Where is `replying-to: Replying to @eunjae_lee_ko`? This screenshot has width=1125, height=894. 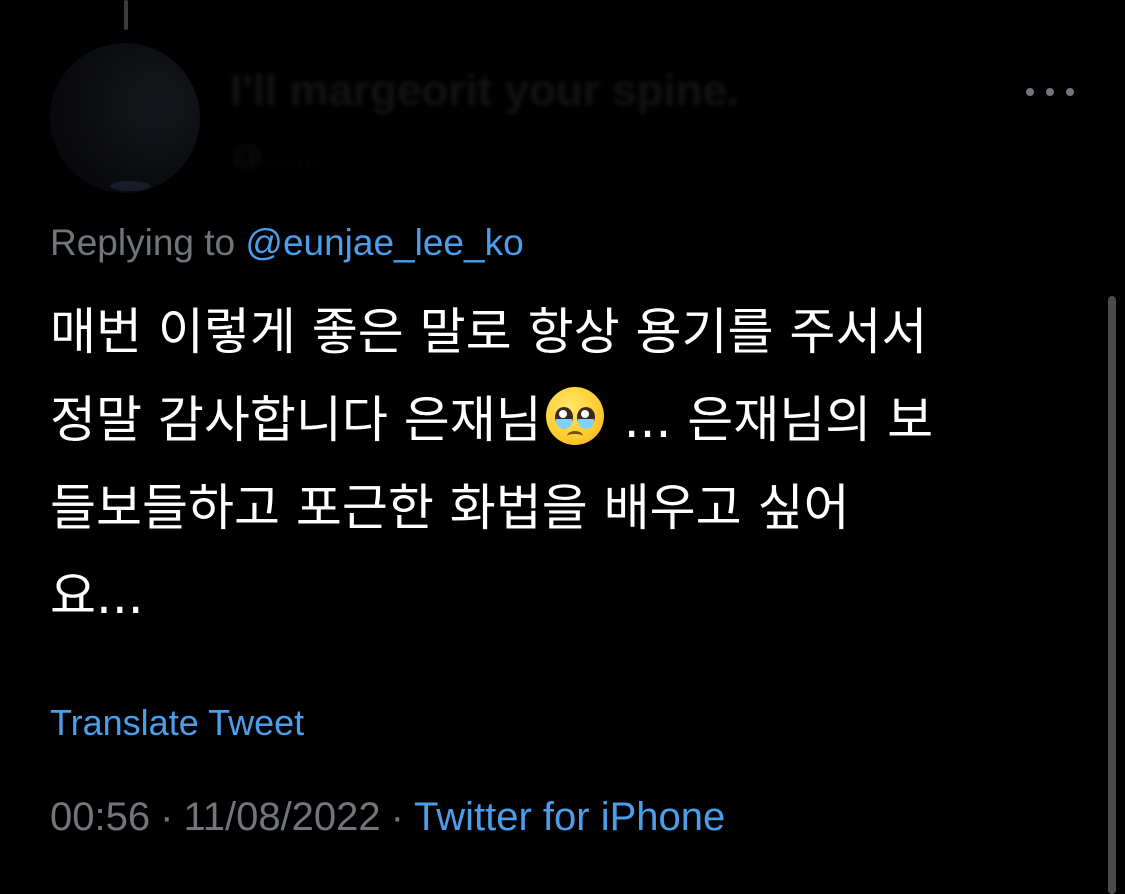
replying-to: Replying to @eunjae_lee_ko is located at coordinates (287, 243).